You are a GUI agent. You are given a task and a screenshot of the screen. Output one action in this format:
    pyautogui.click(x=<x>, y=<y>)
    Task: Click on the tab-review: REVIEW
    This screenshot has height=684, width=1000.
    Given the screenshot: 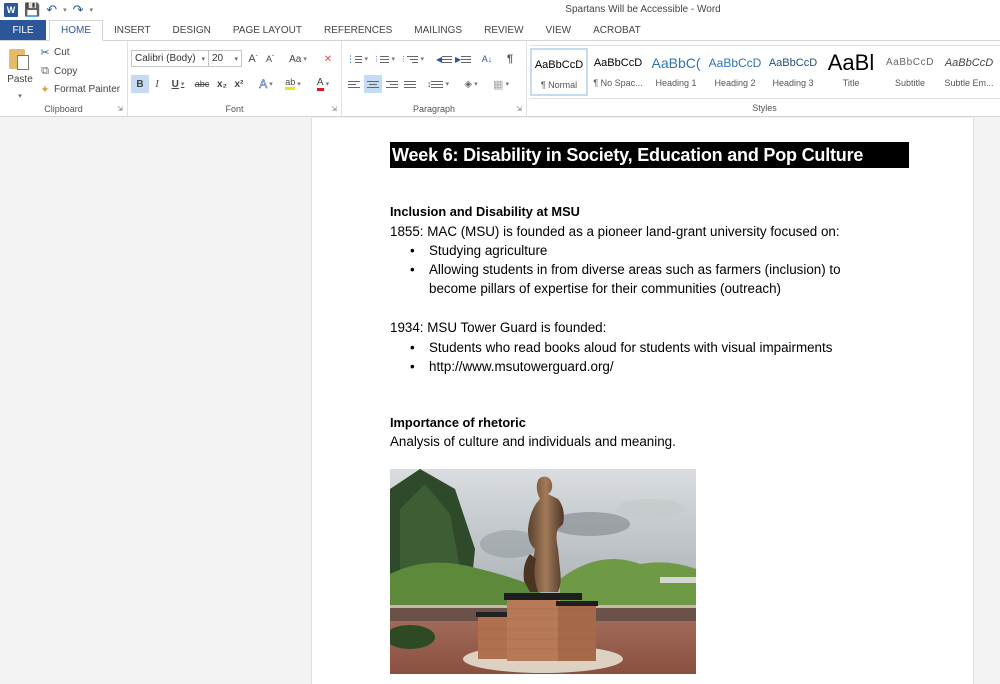 What is the action you would take?
    pyautogui.click(x=503, y=30)
    